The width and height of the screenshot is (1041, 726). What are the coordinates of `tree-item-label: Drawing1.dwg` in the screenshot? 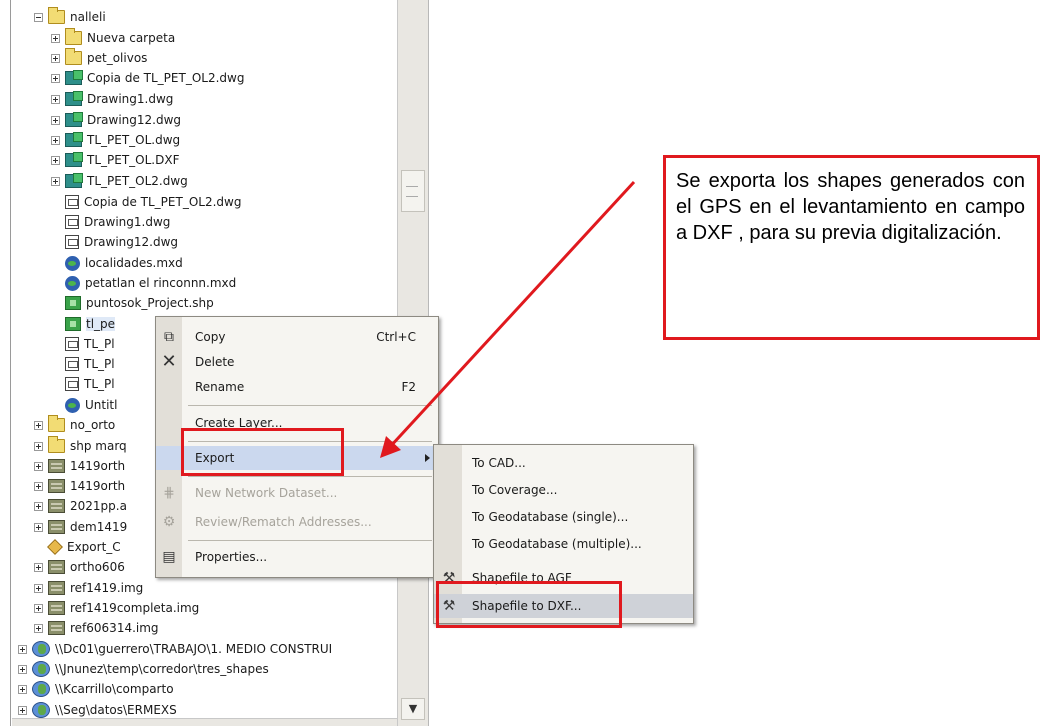 It's located at (130, 99).